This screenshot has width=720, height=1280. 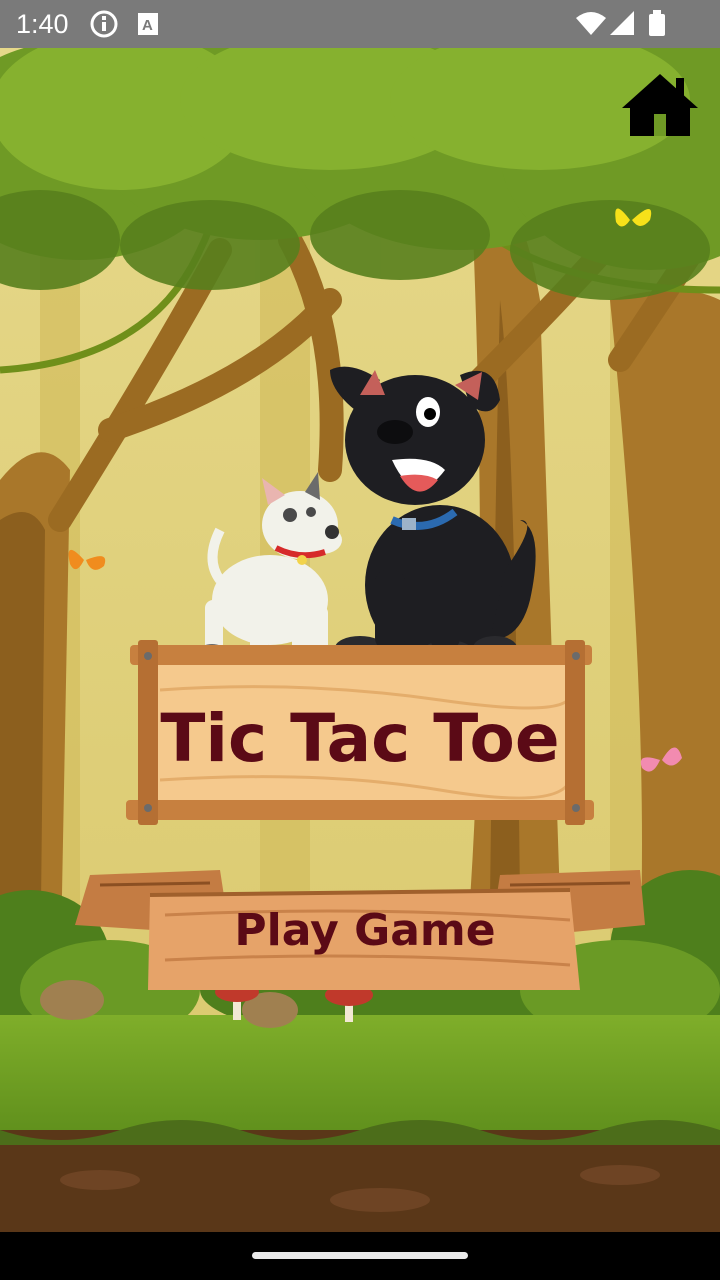 I want to click on game-title: Tic Tac Toe, so click(x=360, y=738).